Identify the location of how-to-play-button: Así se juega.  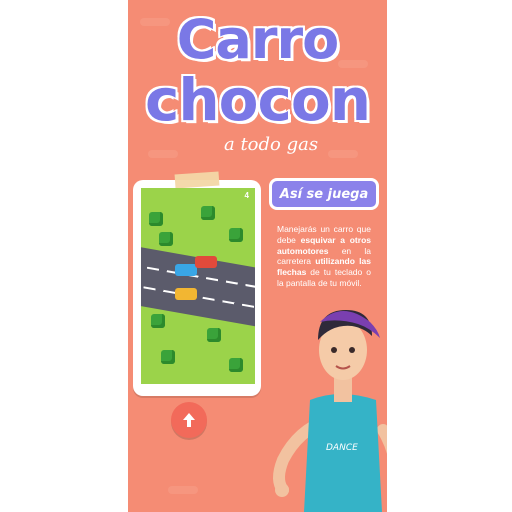
(324, 194).